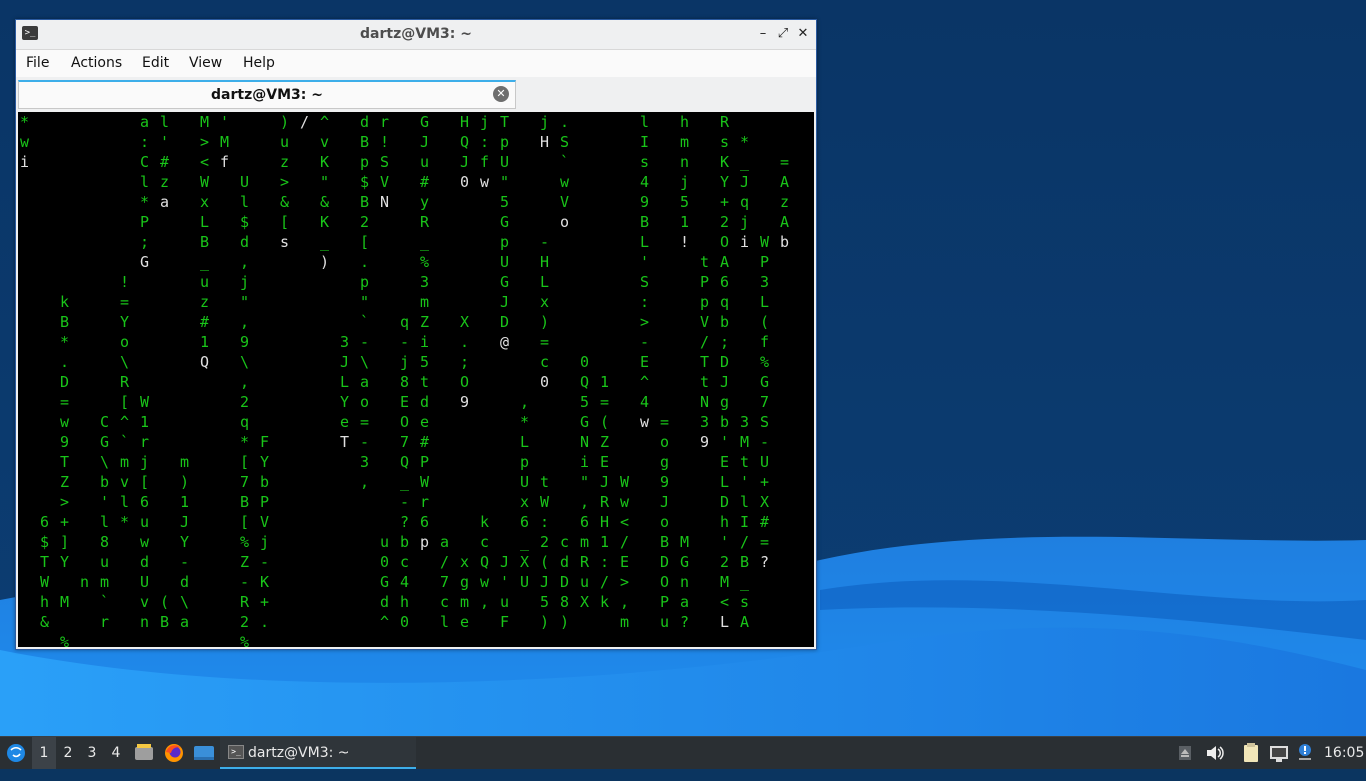 The width and height of the screenshot is (1366, 781). Describe the element at coordinates (16, 753) in the screenshot. I see `start-menu-icon` at that location.